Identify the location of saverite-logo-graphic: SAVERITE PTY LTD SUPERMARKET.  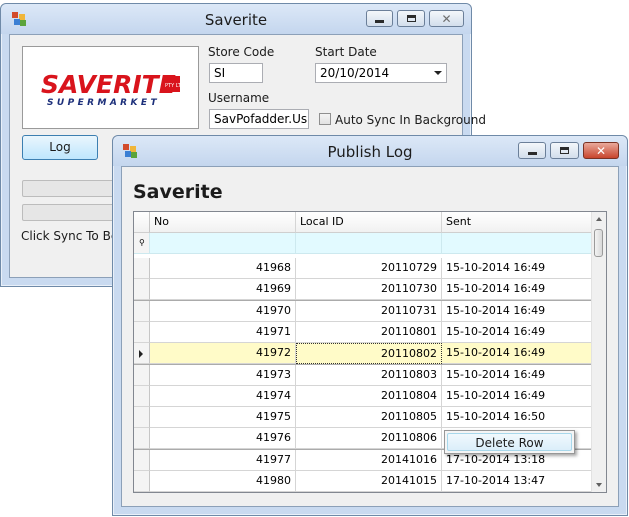
(113, 89).